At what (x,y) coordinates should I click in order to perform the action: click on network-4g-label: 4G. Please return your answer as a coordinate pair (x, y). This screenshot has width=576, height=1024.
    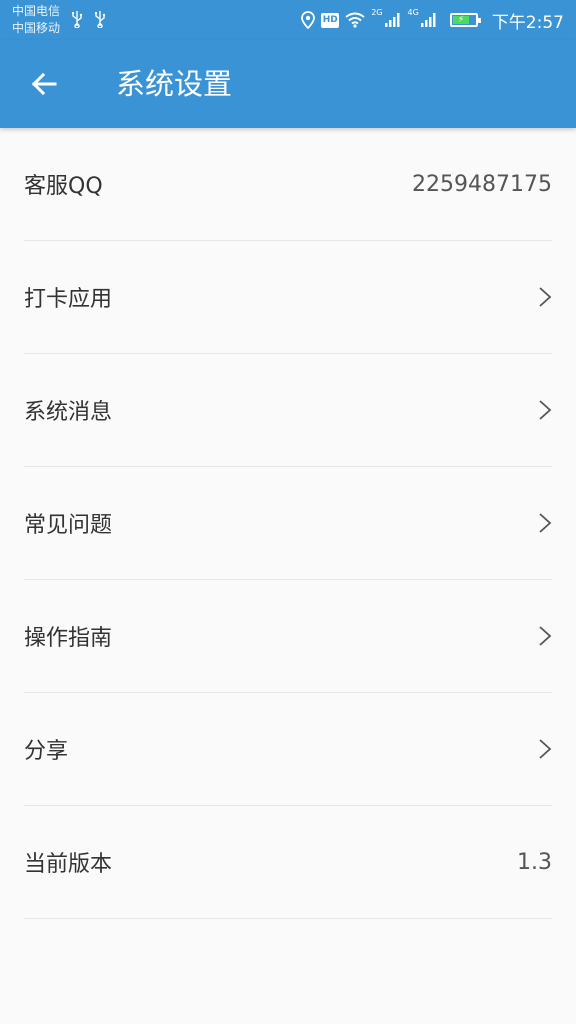
    Looking at the image, I should click on (413, 12).